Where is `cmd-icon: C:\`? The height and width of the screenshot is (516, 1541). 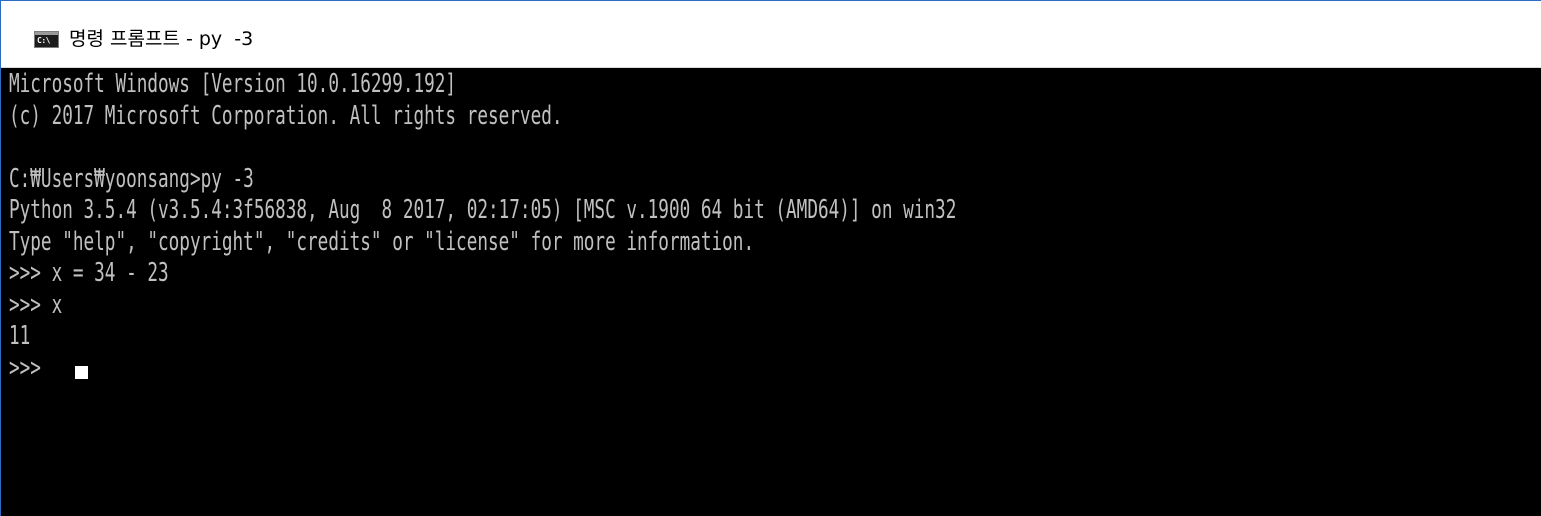
cmd-icon: C:\ is located at coordinates (46, 39).